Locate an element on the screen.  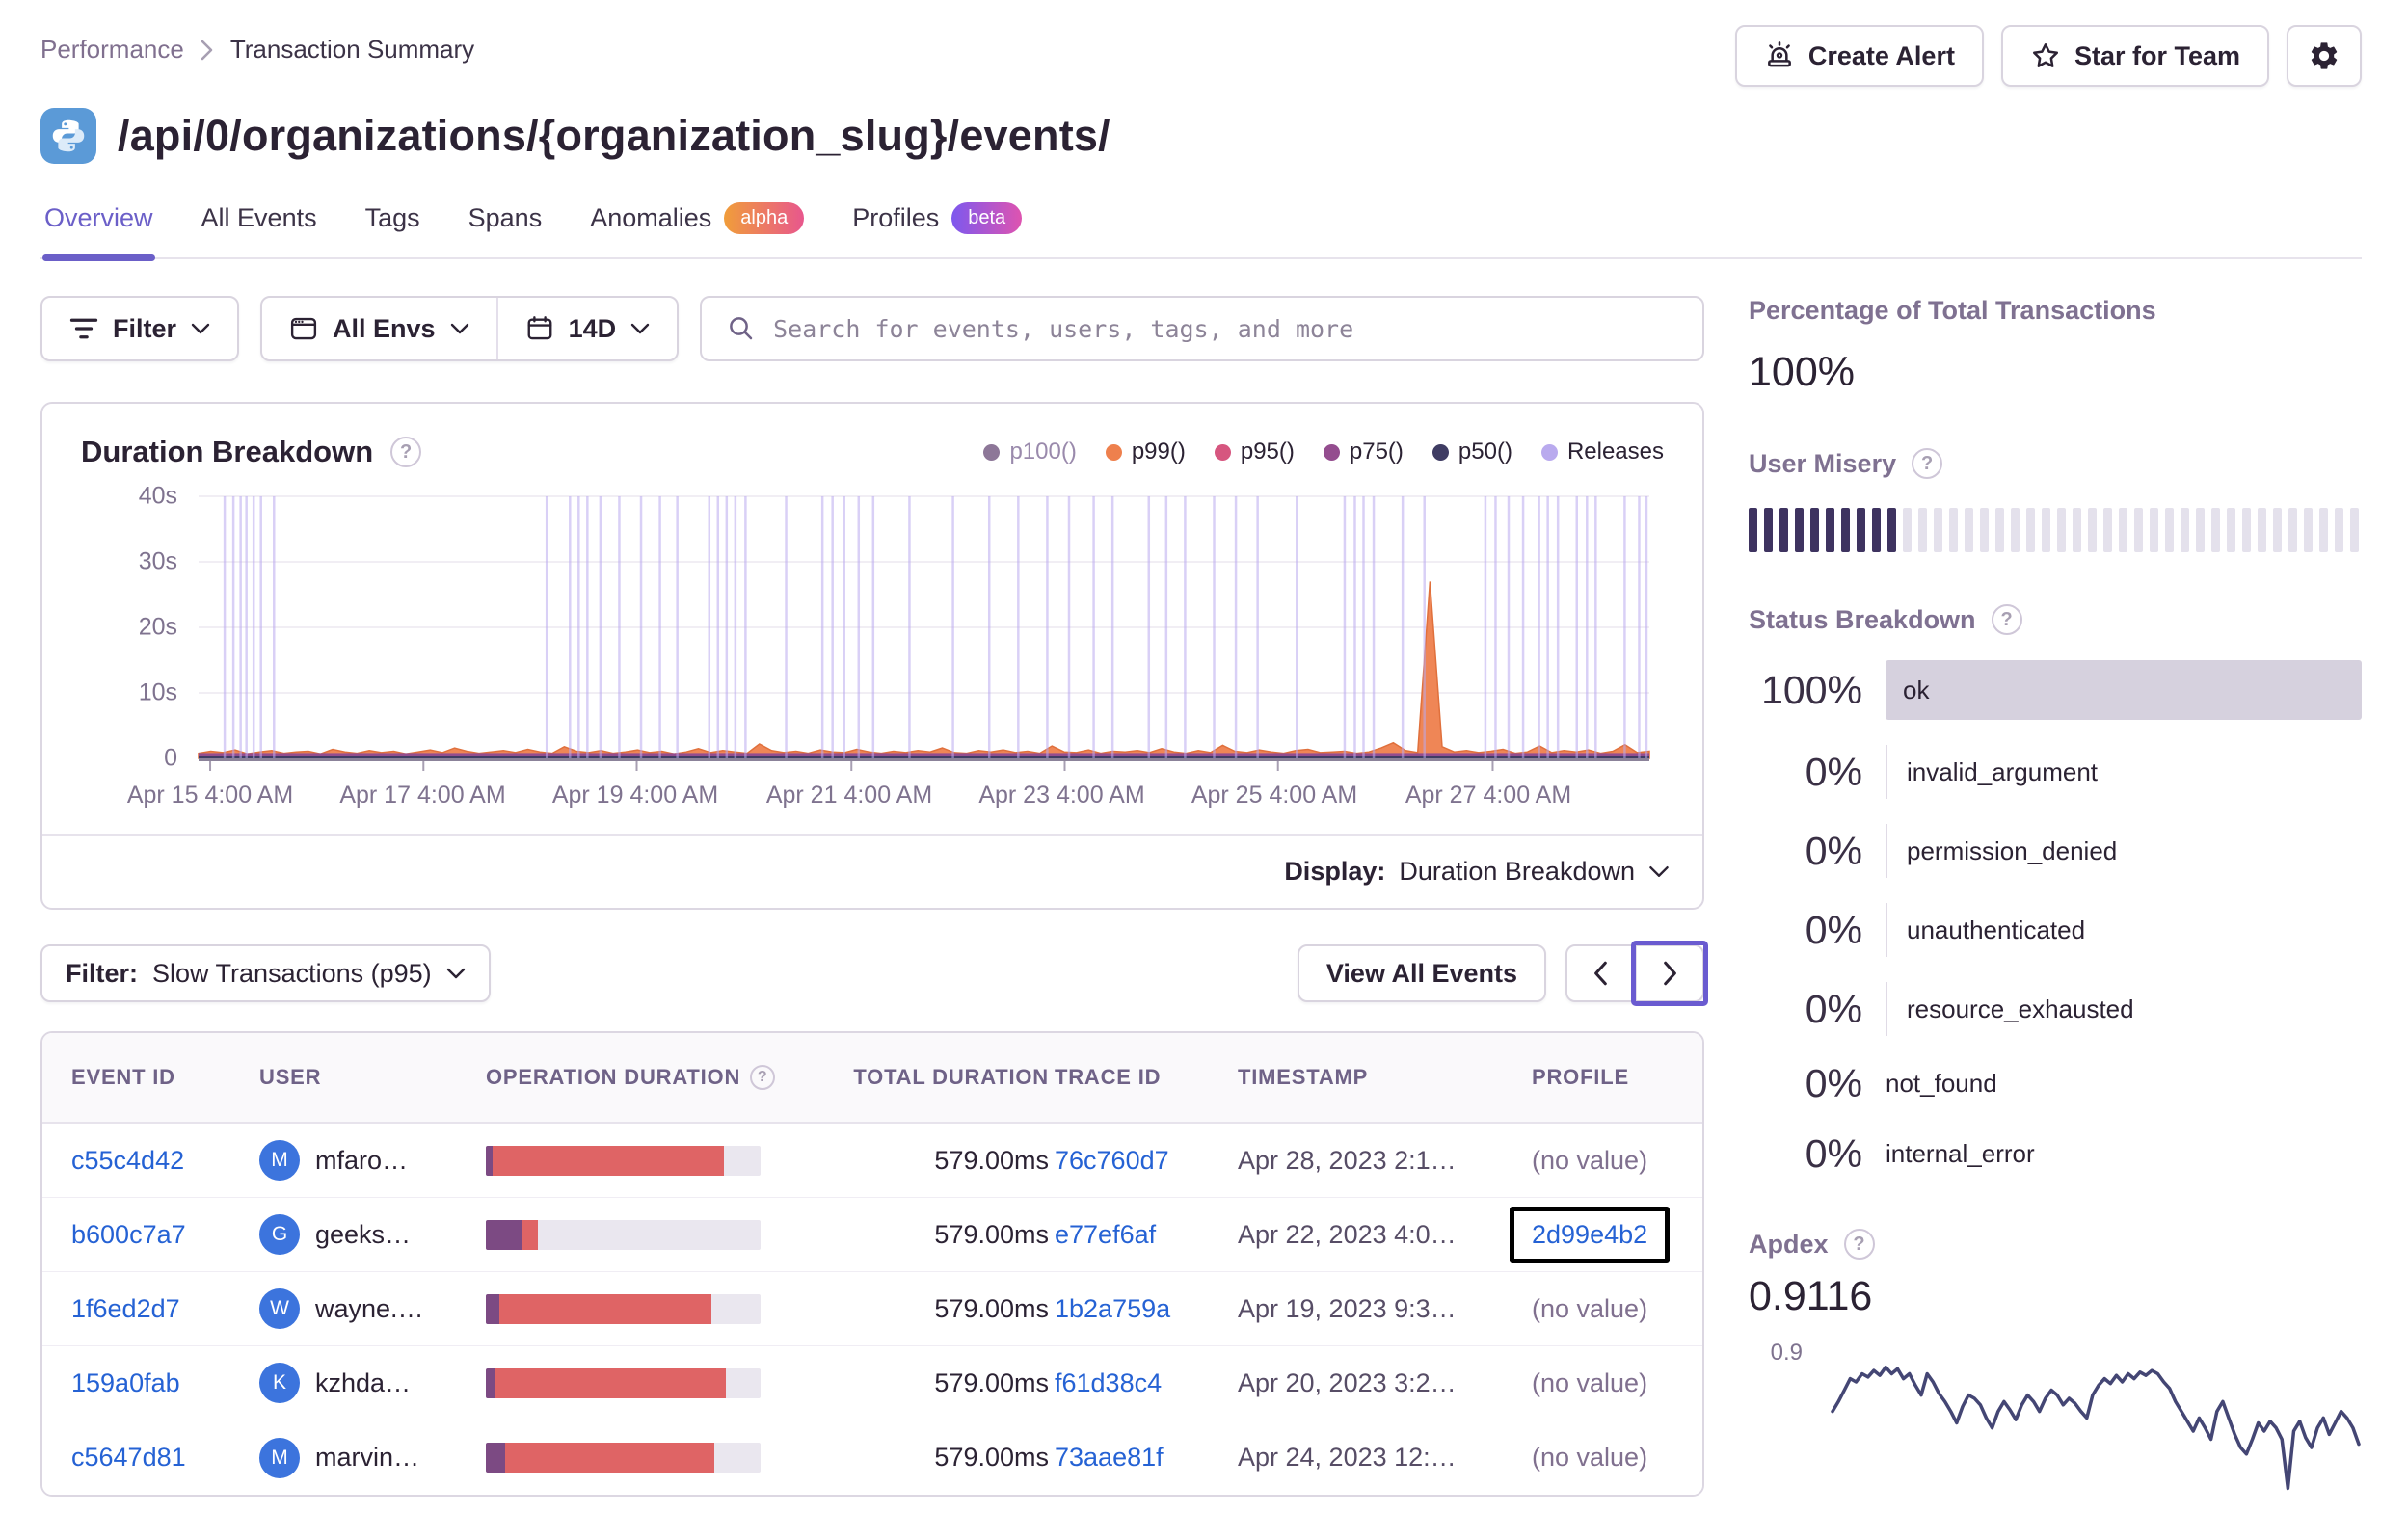
column-header-label: OPERATION DURATION is located at coordinates (613, 1077).